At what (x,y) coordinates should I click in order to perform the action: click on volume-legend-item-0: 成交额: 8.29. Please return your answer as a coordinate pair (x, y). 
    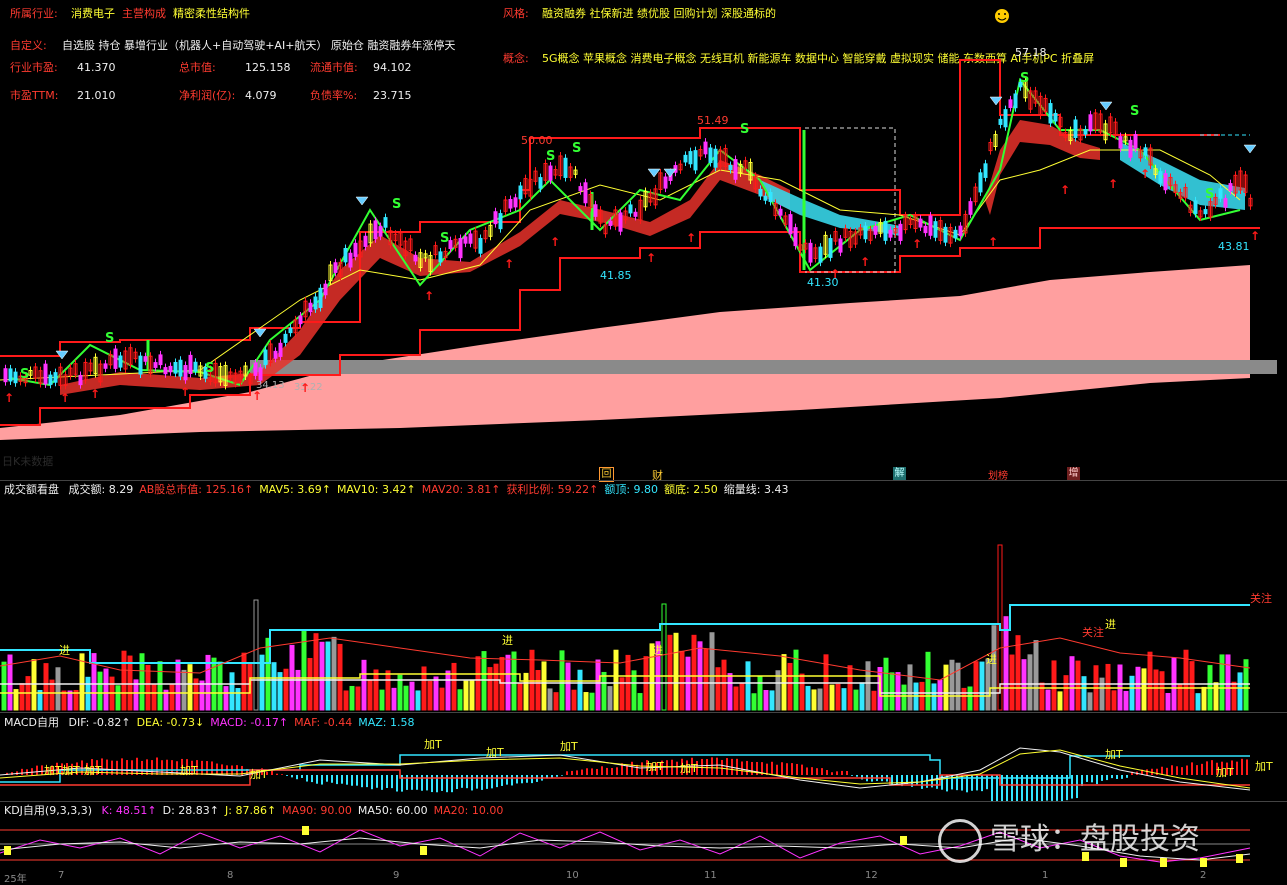
    Looking at the image, I should click on (101, 489).